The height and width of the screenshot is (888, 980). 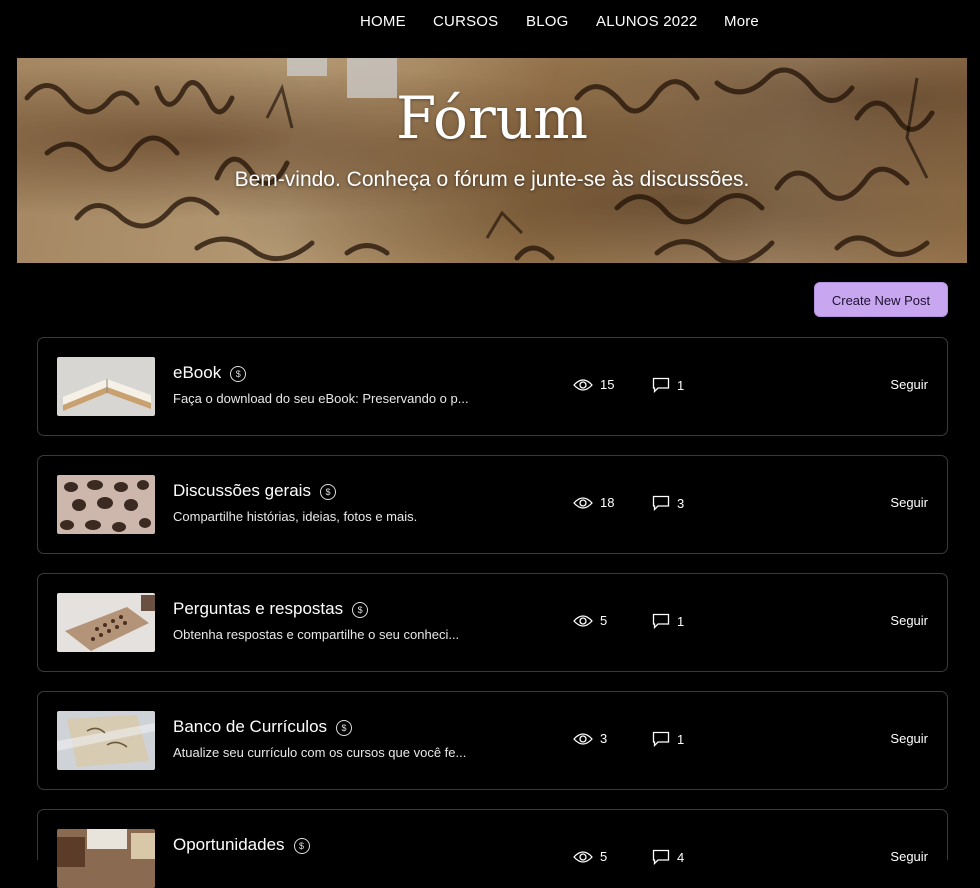 What do you see at coordinates (492, 118) in the screenshot?
I see `page-title: Fórum` at bounding box center [492, 118].